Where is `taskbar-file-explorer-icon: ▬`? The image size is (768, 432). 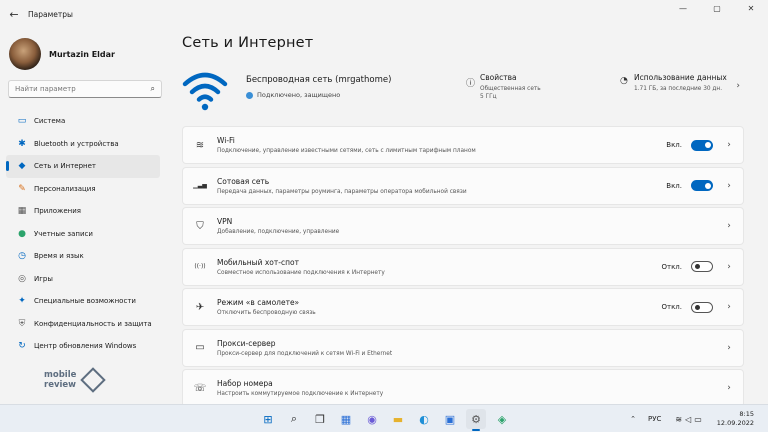 taskbar-file-explorer-icon: ▬ is located at coordinates (398, 419).